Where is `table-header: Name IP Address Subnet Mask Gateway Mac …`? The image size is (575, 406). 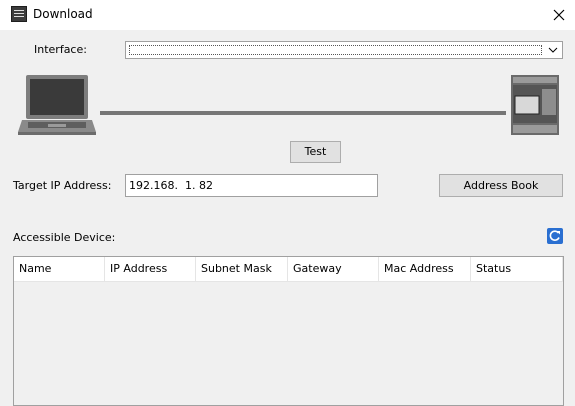
table-header: Name IP Address Subnet Mask Gateway Mac … is located at coordinates (288, 269).